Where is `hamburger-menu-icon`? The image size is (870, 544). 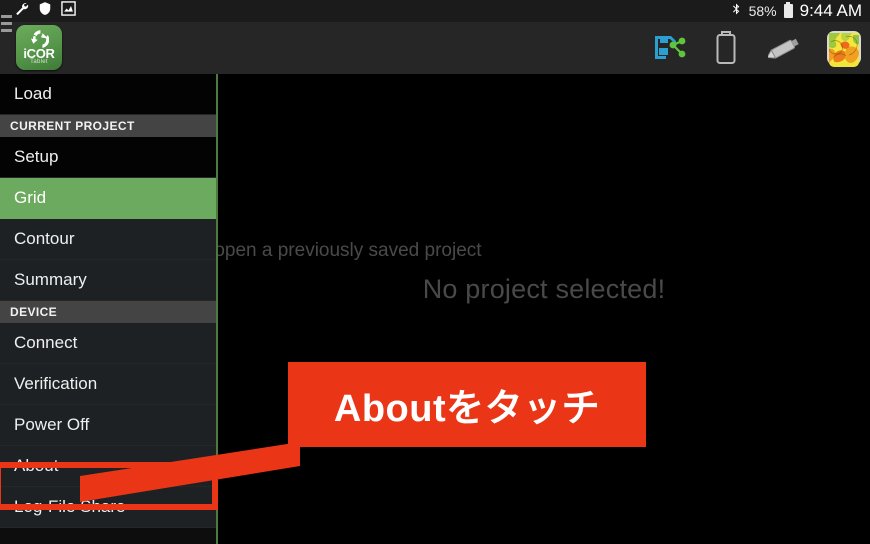
hamburger-menu-icon is located at coordinates (6, 23).